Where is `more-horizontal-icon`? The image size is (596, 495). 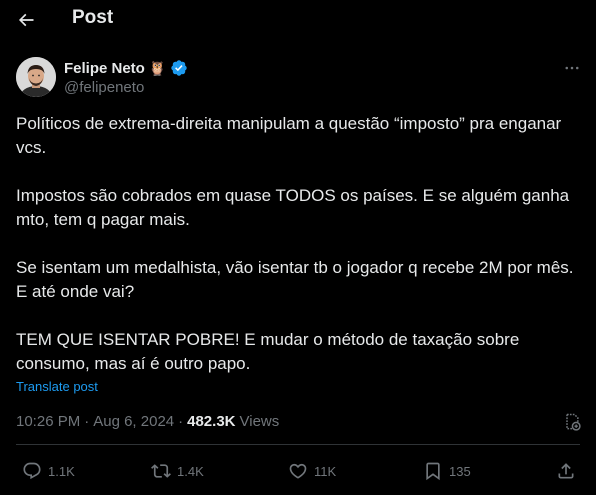 more-horizontal-icon is located at coordinates (572, 68).